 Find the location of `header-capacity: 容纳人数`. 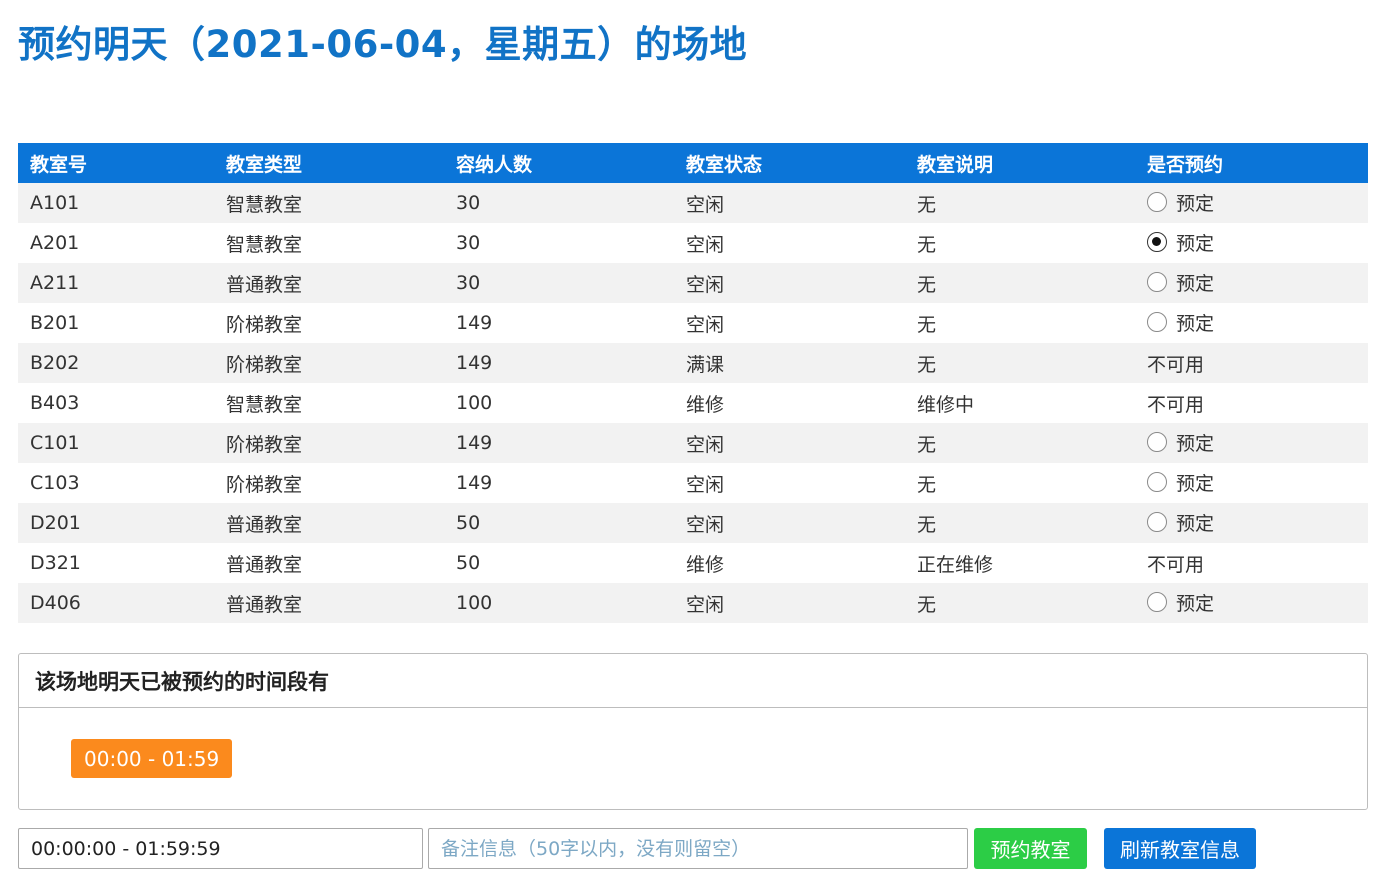

header-capacity: 容纳人数 is located at coordinates (559, 163).